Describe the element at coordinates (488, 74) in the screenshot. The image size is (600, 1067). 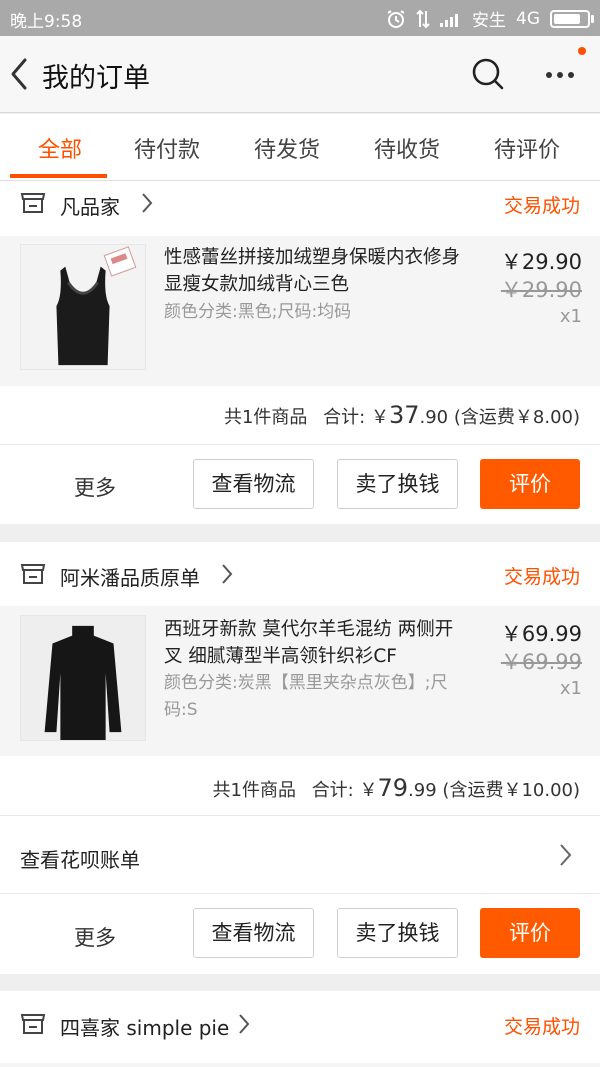
I see `search-icon` at that location.